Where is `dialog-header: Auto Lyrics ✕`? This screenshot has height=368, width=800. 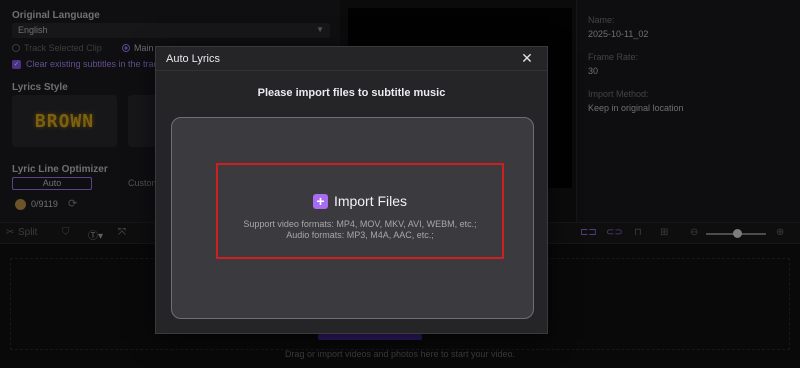 dialog-header: Auto Lyrics ✕ is located at coordinates (351, 59).